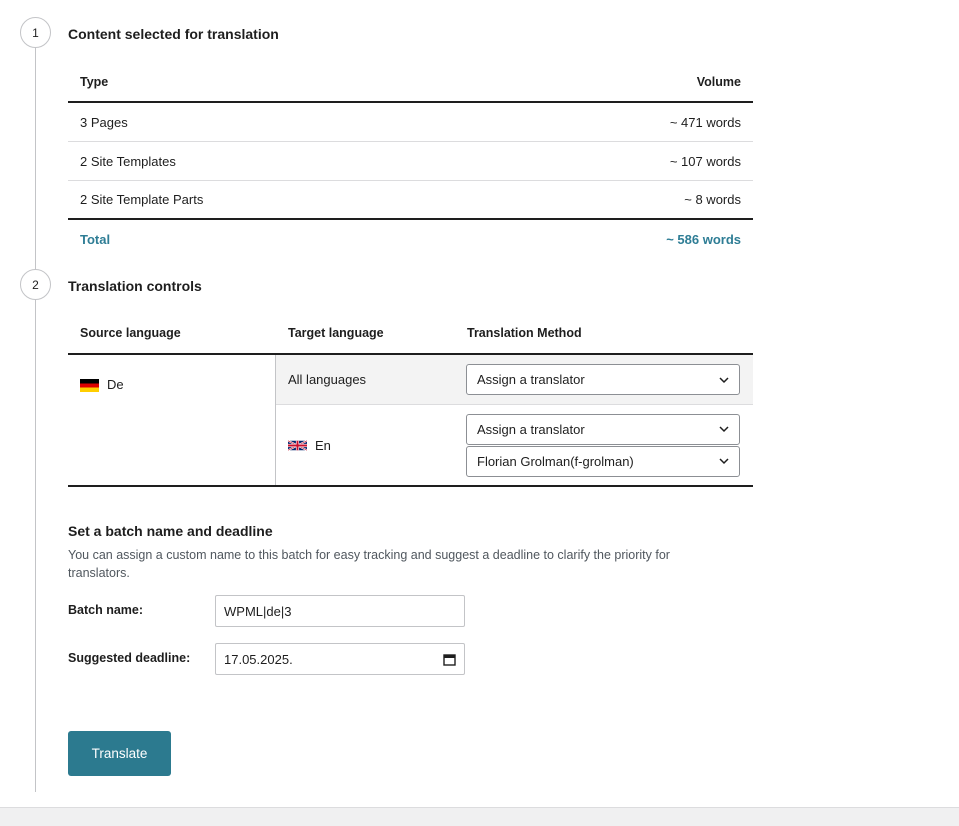 The width and height of the screenshot is (959, 826). I want to click on row-type: 3 Pages, so click(104, 122).